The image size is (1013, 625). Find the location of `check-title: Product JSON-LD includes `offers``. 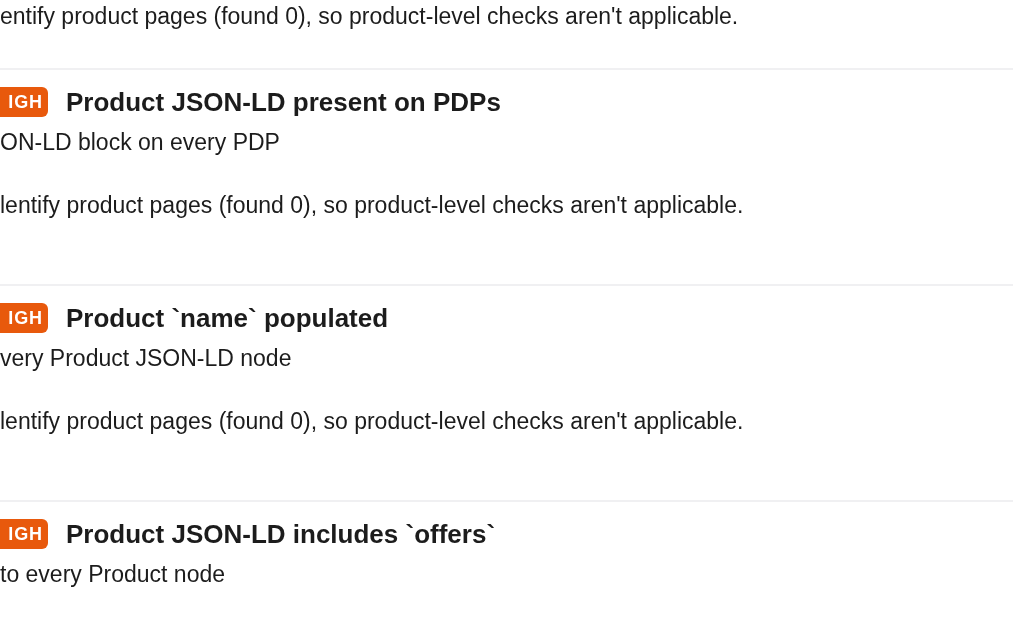

check-title: Product JSON-LD includes `offers` is located at coordinates (281, 534).